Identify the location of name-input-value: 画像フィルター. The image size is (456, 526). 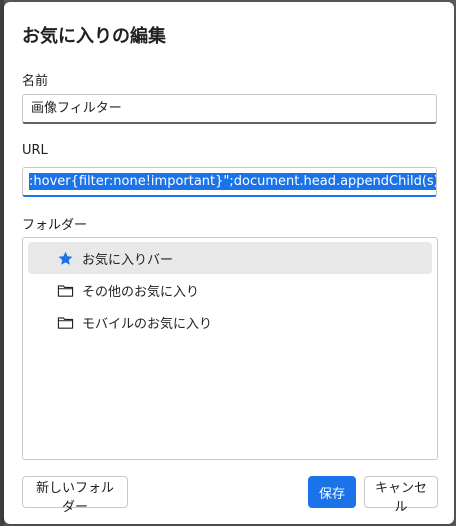
(76, 108).